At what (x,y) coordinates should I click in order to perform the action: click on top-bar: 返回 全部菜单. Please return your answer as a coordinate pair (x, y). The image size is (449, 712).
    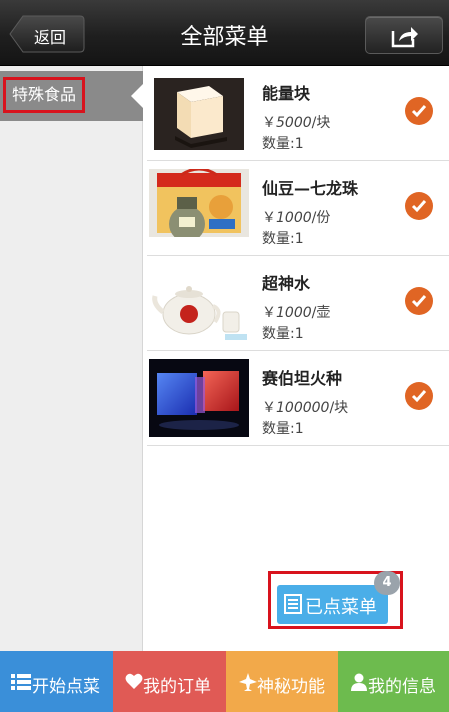
    Looking at the image, I should click on (224, 33).